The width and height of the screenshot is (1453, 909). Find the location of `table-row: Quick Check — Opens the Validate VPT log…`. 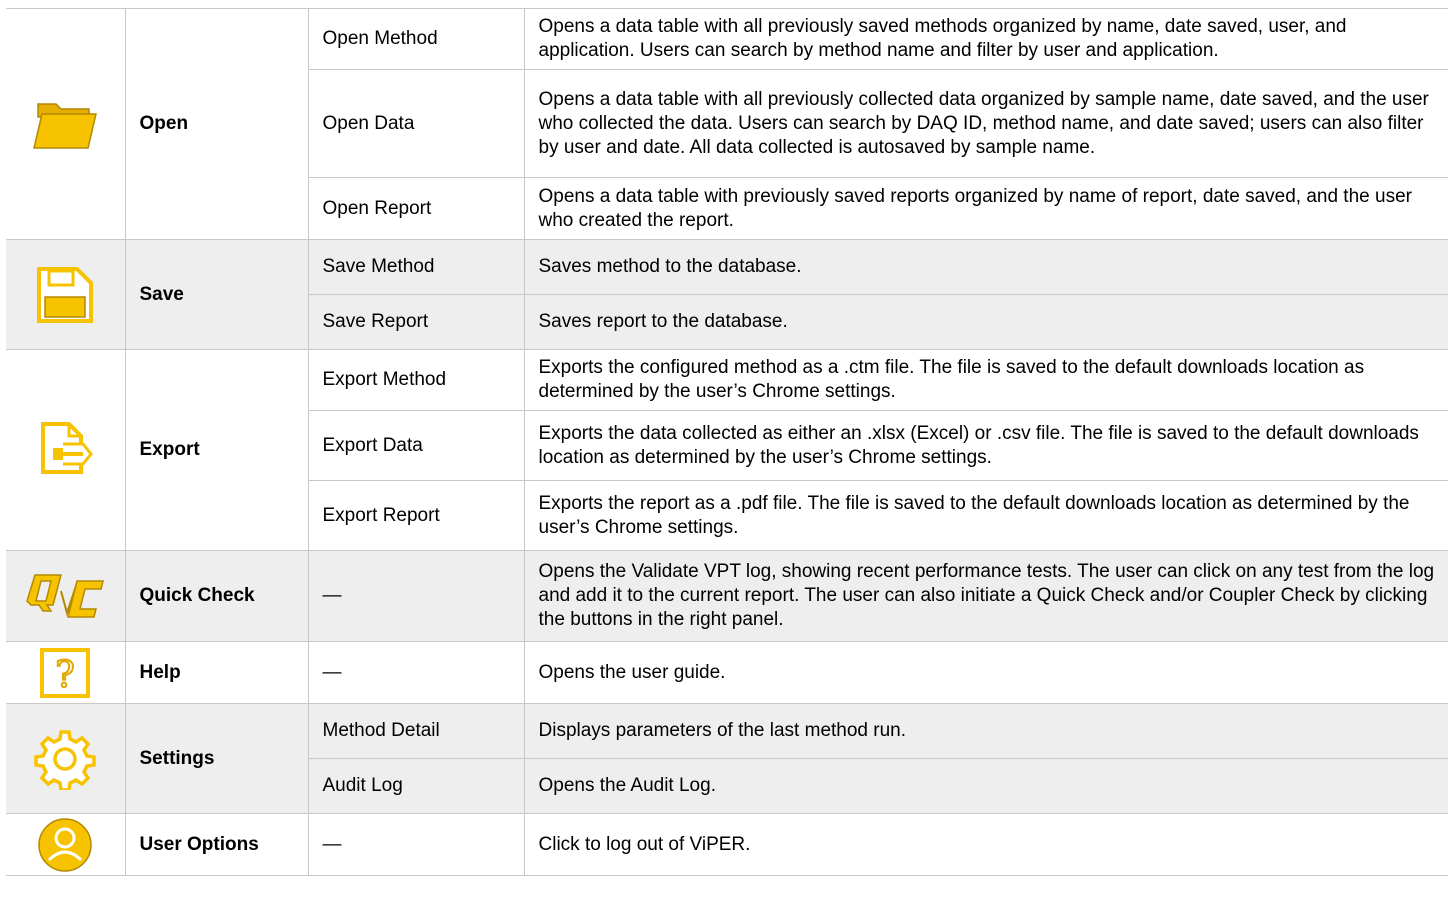

table-row: Quick Check — Opens the Validate VPT log… is located at coordinates (727, 596).